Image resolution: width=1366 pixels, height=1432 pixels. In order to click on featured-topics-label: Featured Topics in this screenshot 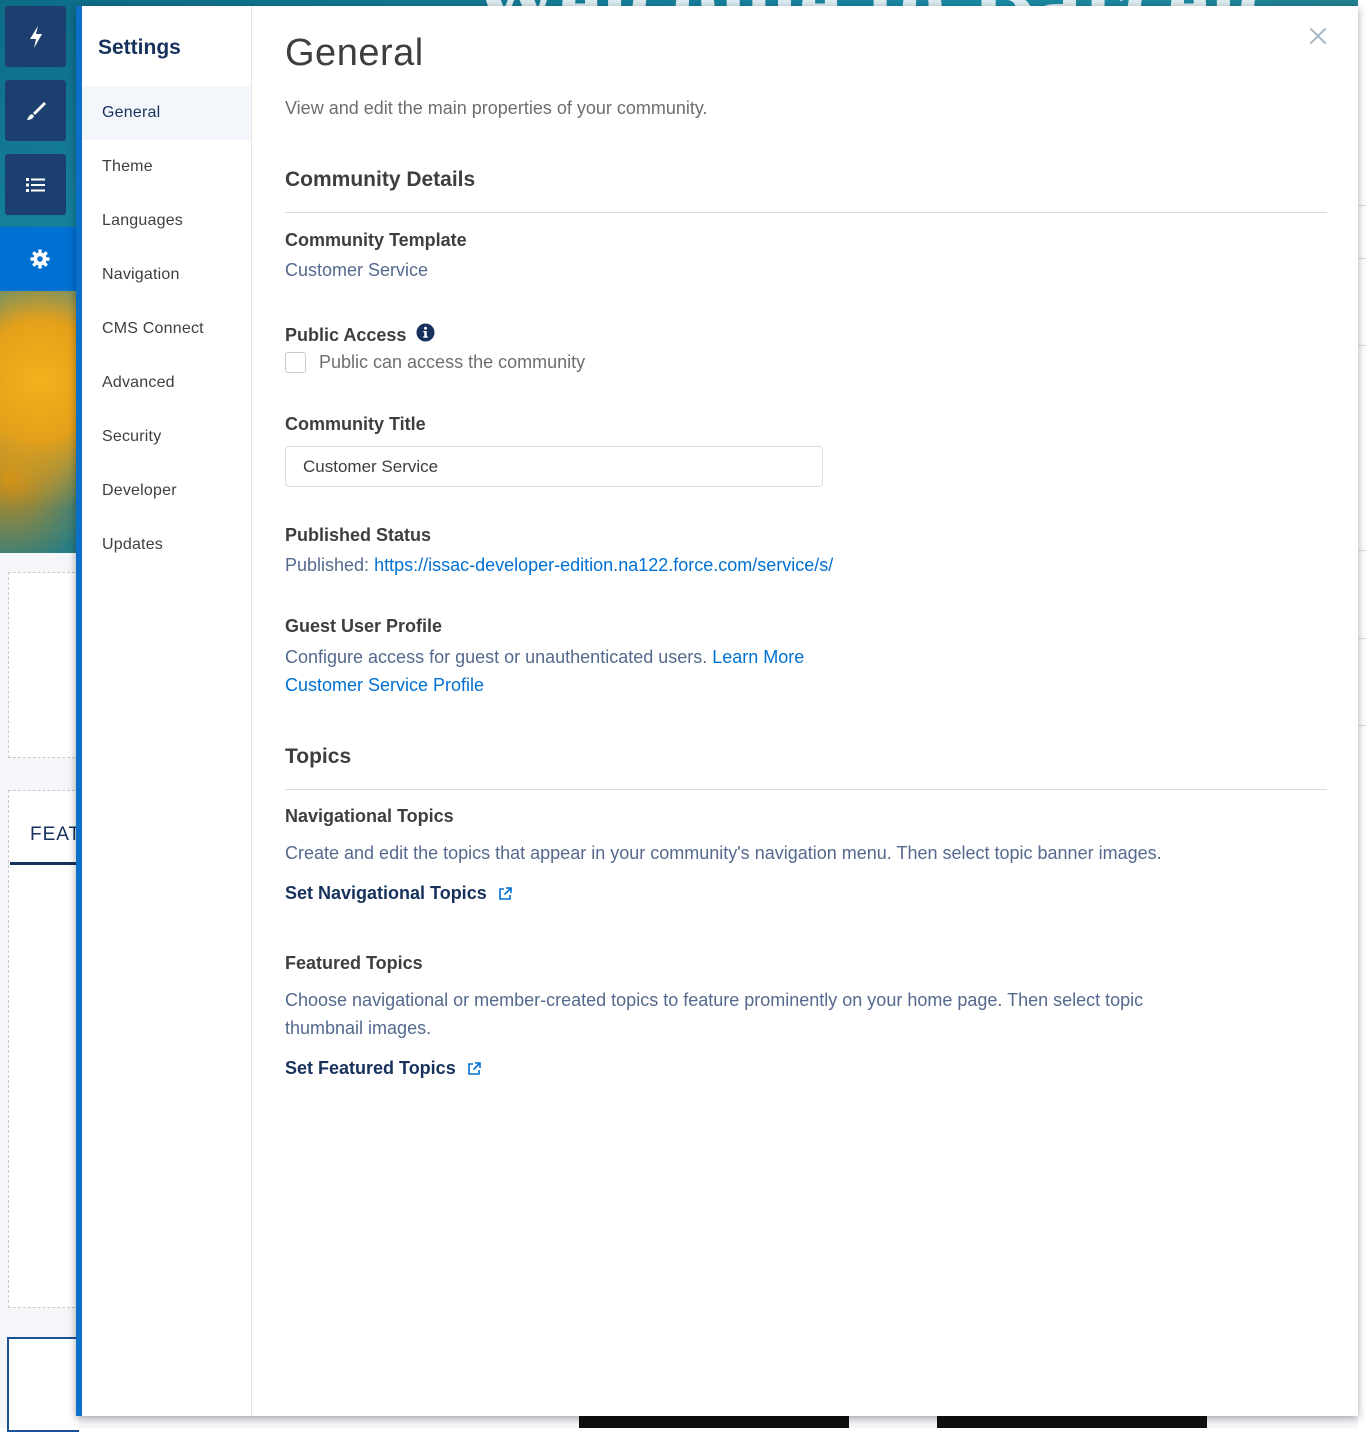, I will do `click(354, 963)`.